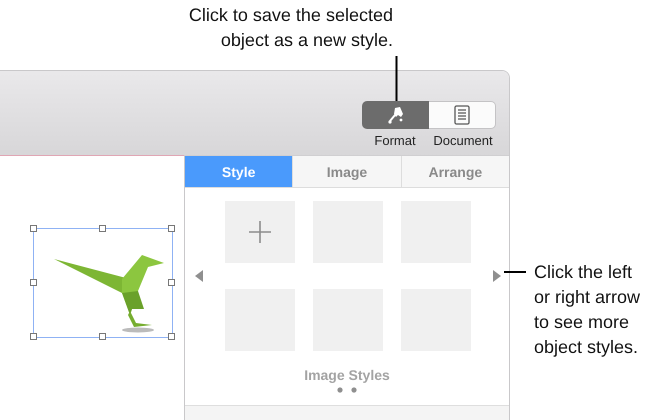 The image size is (666, 420). Describe the element at coordinates (260, 232) in the screenshot. I see `plus-icon` at that location.